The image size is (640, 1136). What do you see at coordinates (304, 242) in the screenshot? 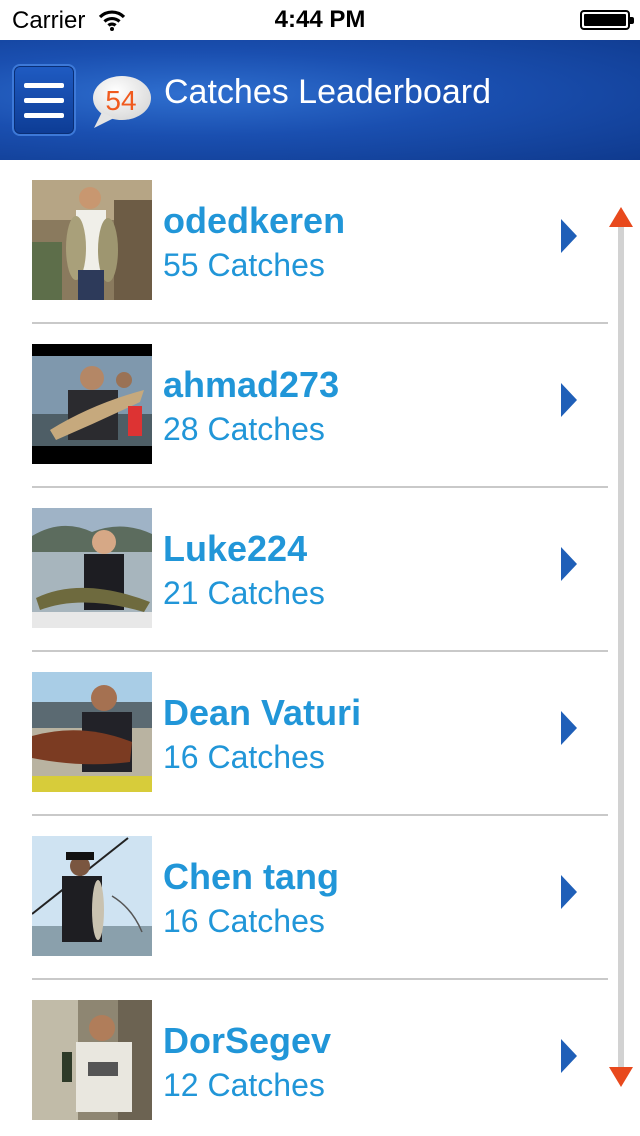
I see `leaderboard-row: odedkeren 55 Catches` at bounding box center [304, 242].